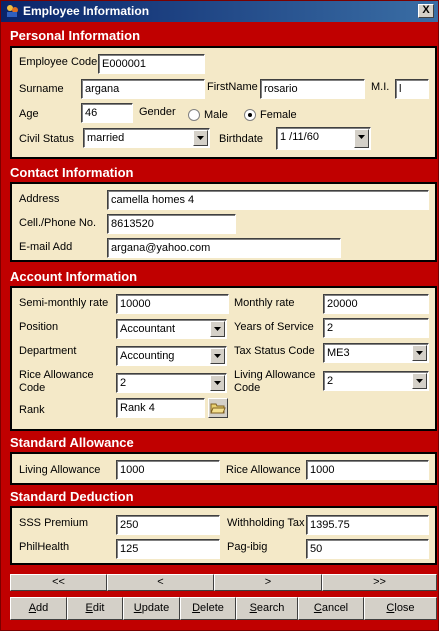 Image resolution: width=439 pixels, height=631 pixels. What do you see at coordinates (376, 304) in the screenshot?
I see `monthly-rate-field: 20000` at bounding box center [376, 304].